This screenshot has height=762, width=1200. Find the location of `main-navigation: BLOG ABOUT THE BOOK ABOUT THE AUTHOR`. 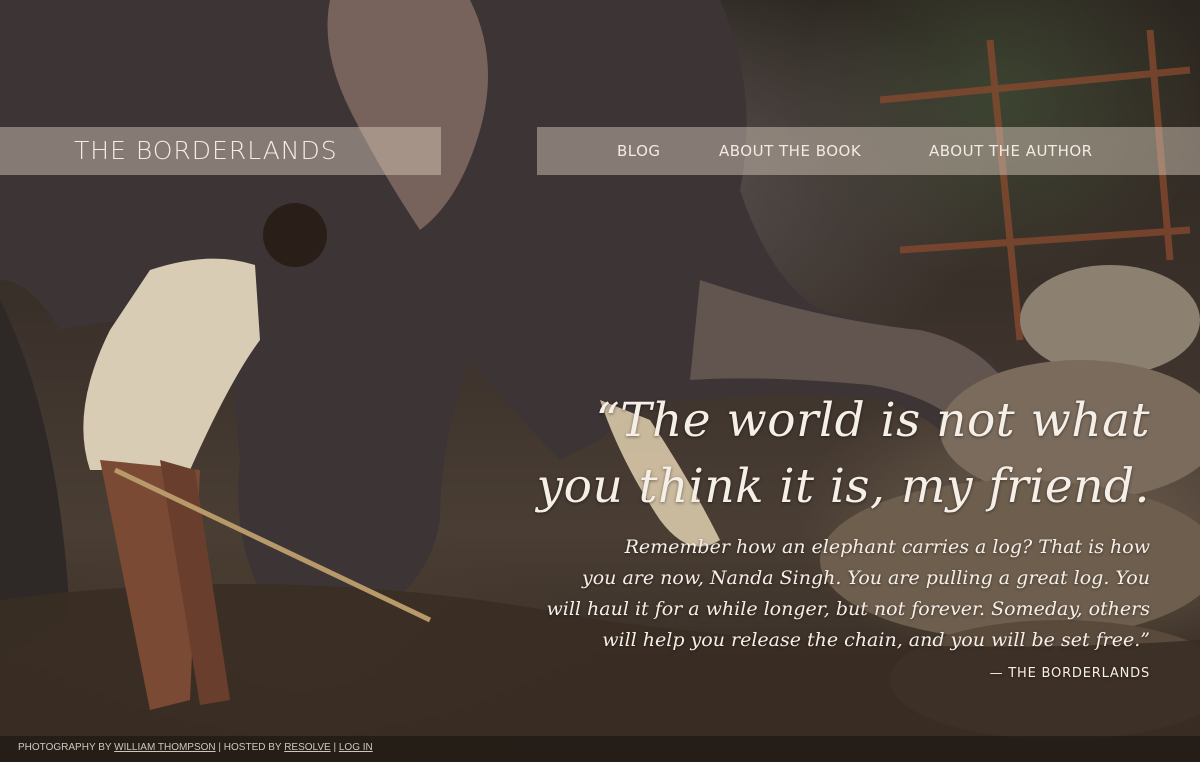

main-navigation: BLOG ABOUT THE BOOK ABOUT THE AUTHOR is located at coordinates (868, 151).